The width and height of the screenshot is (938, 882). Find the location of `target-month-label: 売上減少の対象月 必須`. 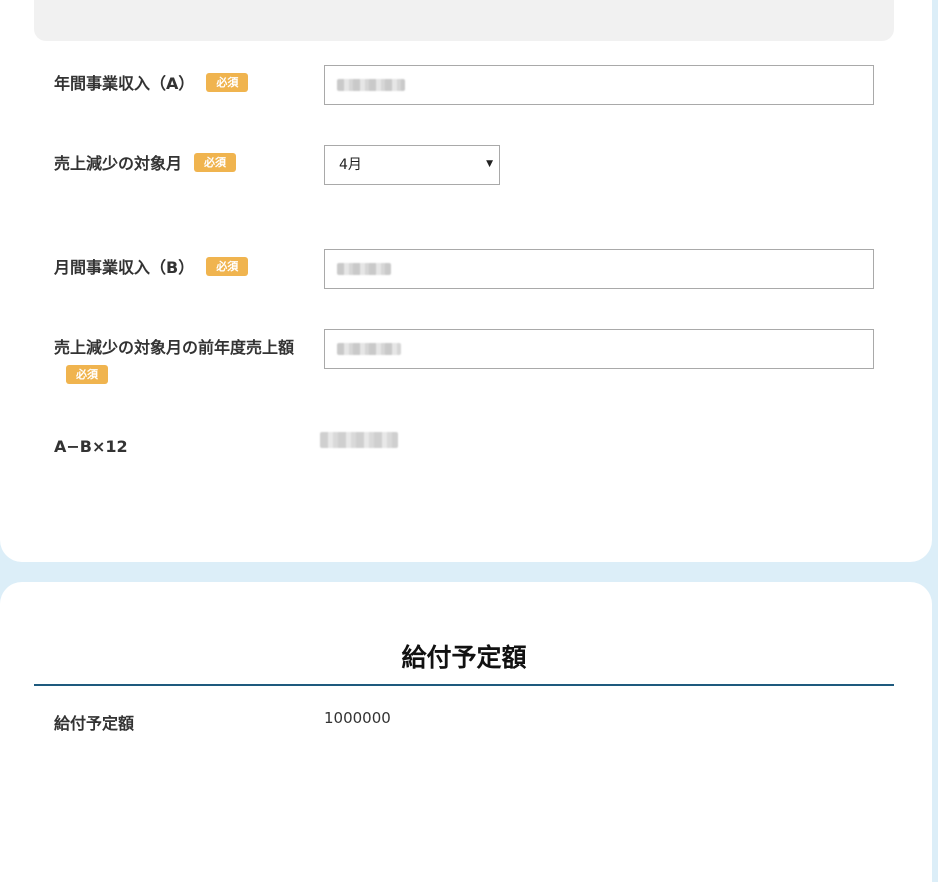

target-month-label: 売上減少の対象月 必須 is located at coordinates (145, 164).